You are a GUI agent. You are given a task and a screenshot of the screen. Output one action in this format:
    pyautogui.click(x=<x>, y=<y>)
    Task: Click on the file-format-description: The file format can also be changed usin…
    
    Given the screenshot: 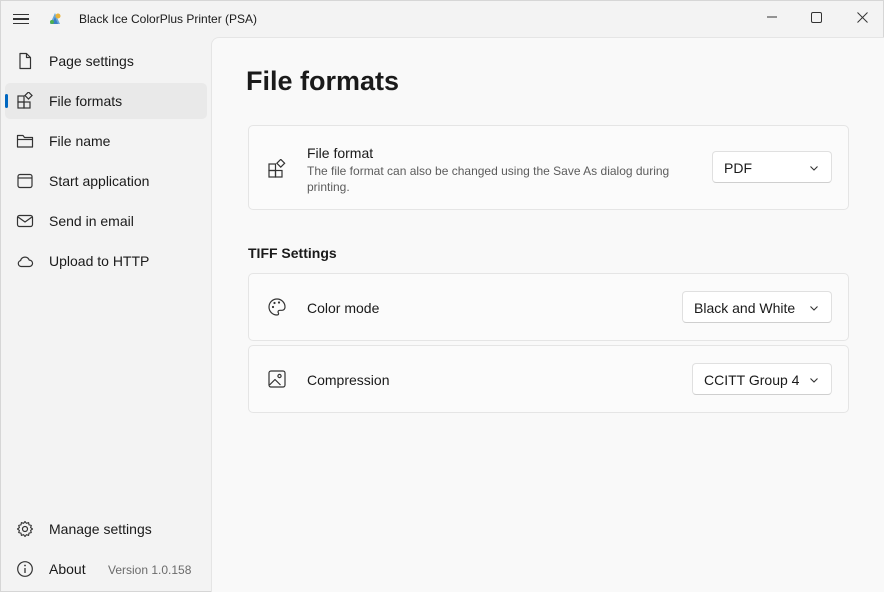 What is the action you would take?
    pyautogui.click(x=488, y=179)
    